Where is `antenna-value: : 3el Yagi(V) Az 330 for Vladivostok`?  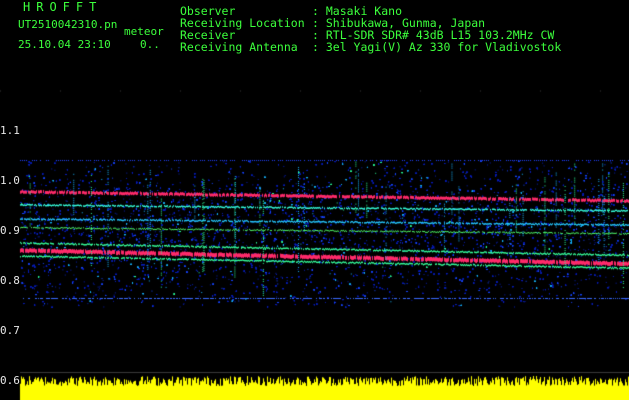 antenna-value: : 3el Yagi(V) Az 330 for Vladivostok is located at coordinates (437, 47).